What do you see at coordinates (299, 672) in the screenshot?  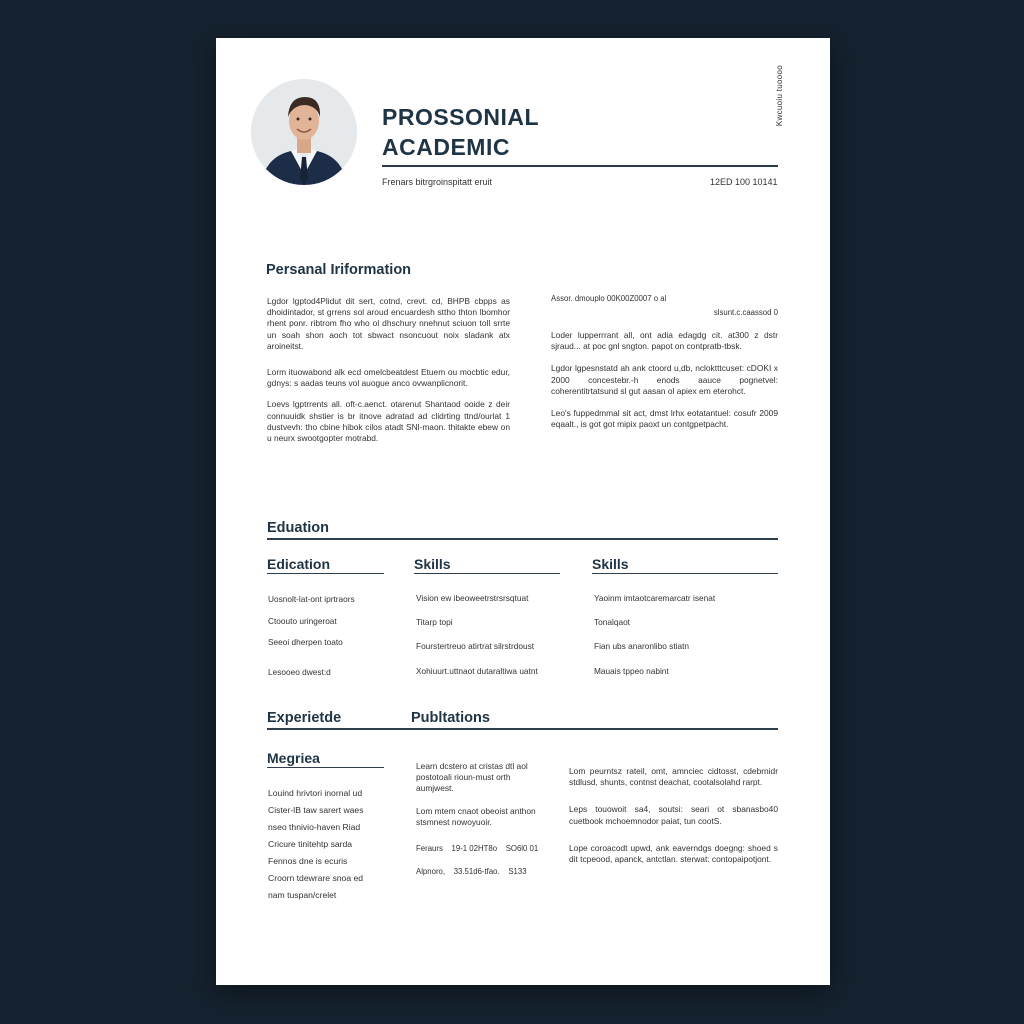 I see `education-item: Lesooeo dwest:d` at bounding box center [299, 672].